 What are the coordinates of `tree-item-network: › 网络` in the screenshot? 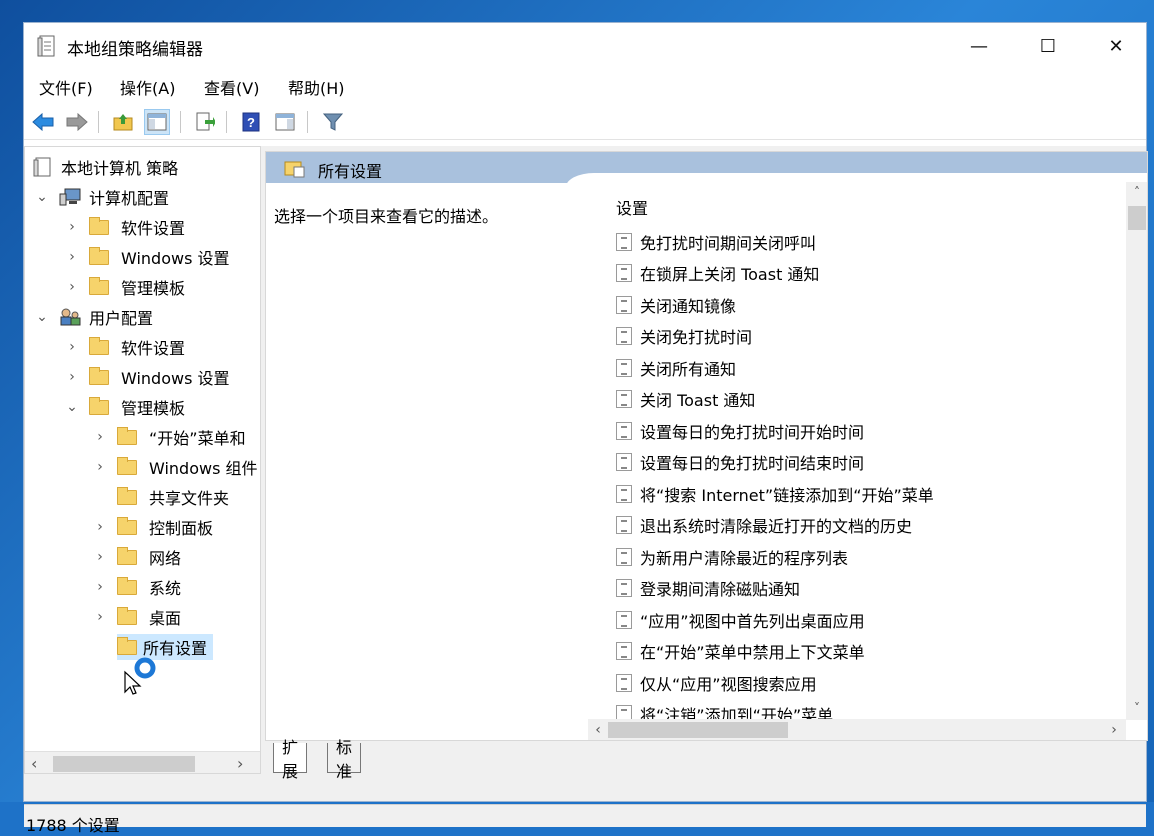 It's located at (137, 557).